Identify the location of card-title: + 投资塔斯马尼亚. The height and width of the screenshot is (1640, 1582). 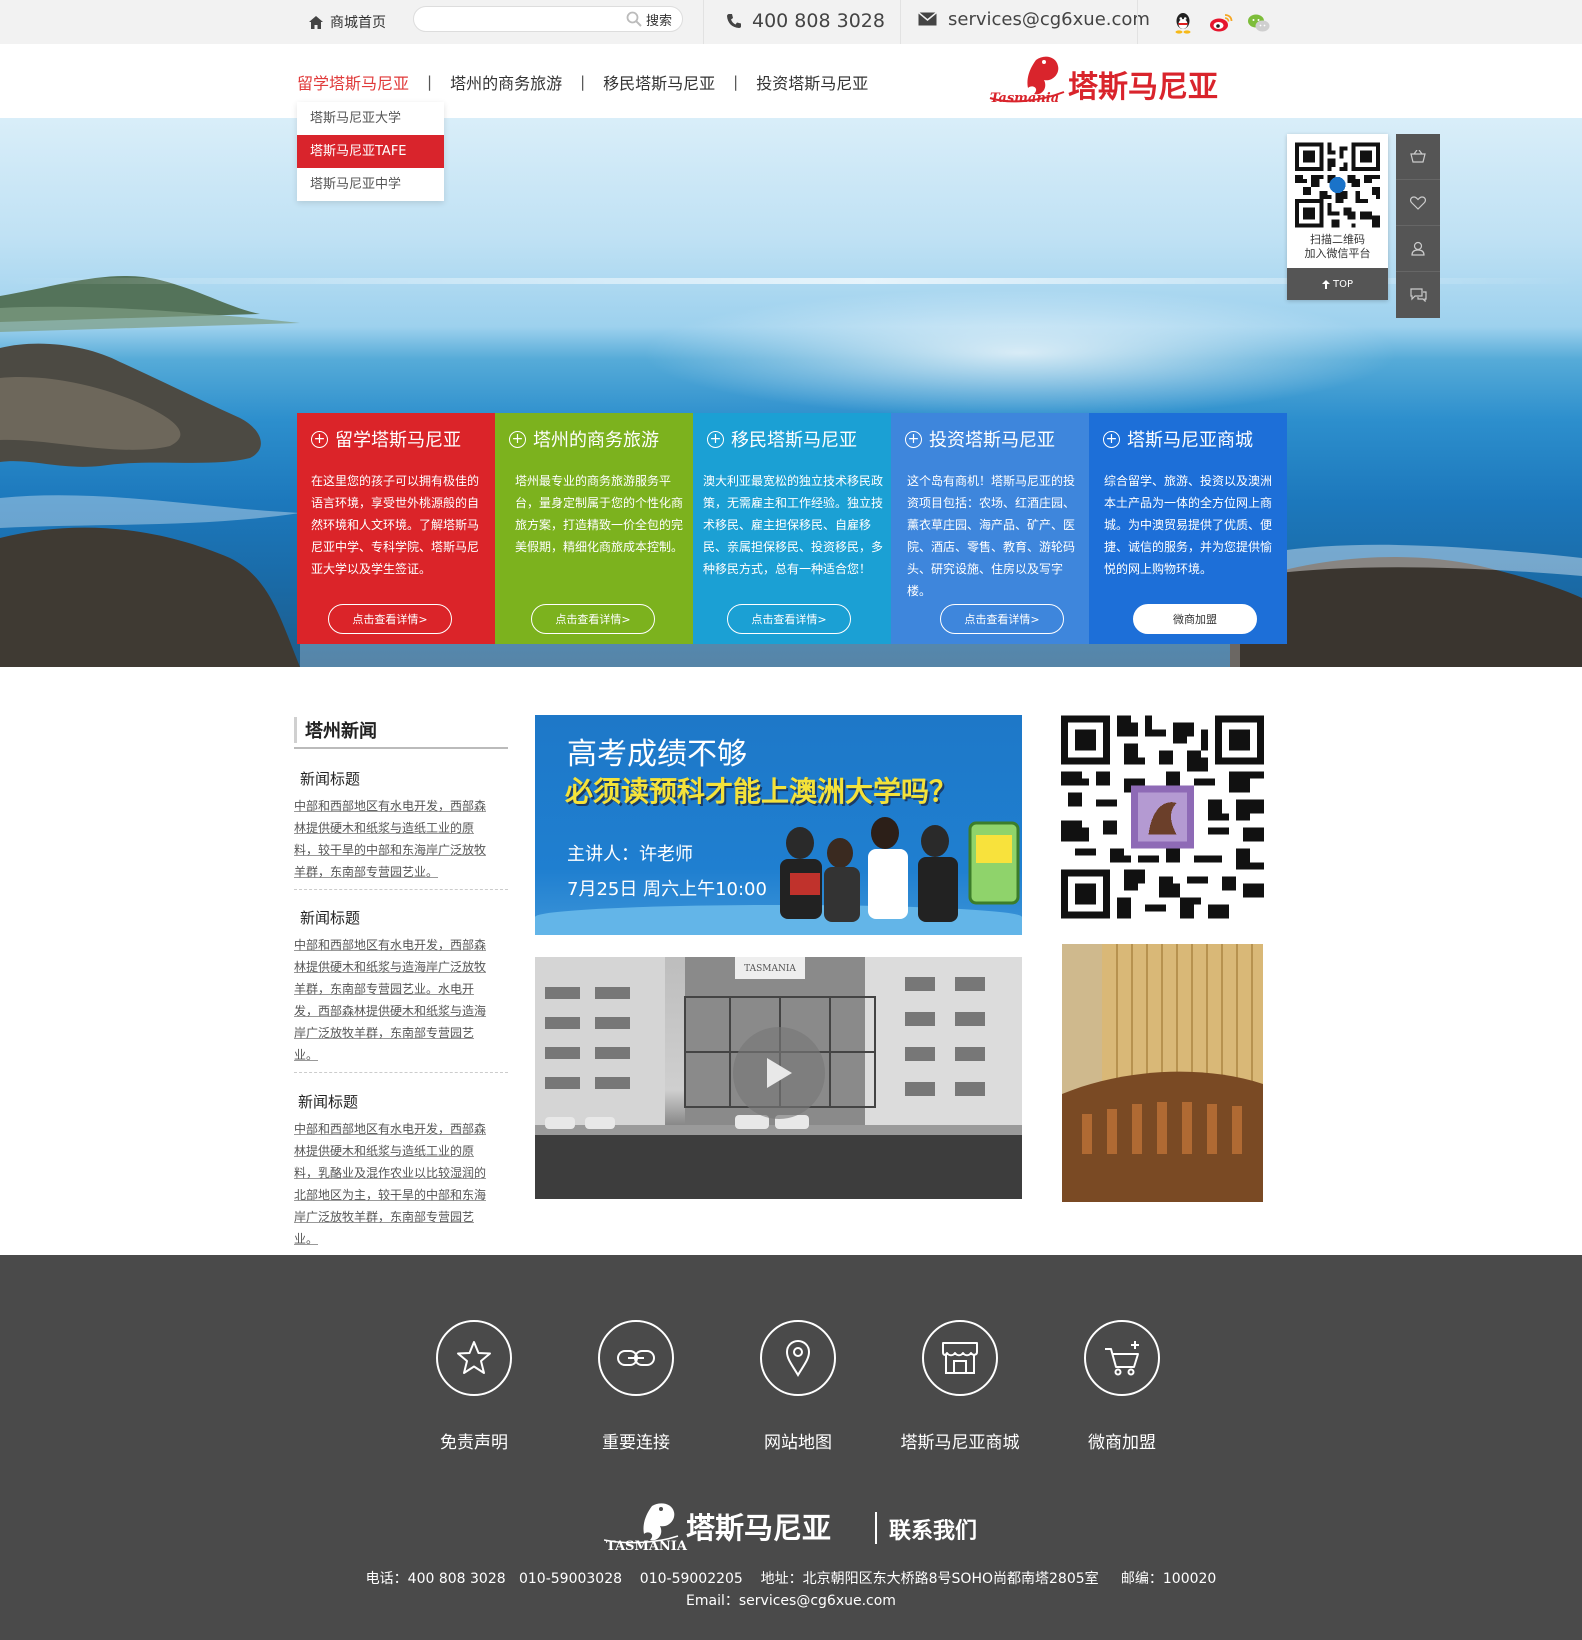
(980, 439).